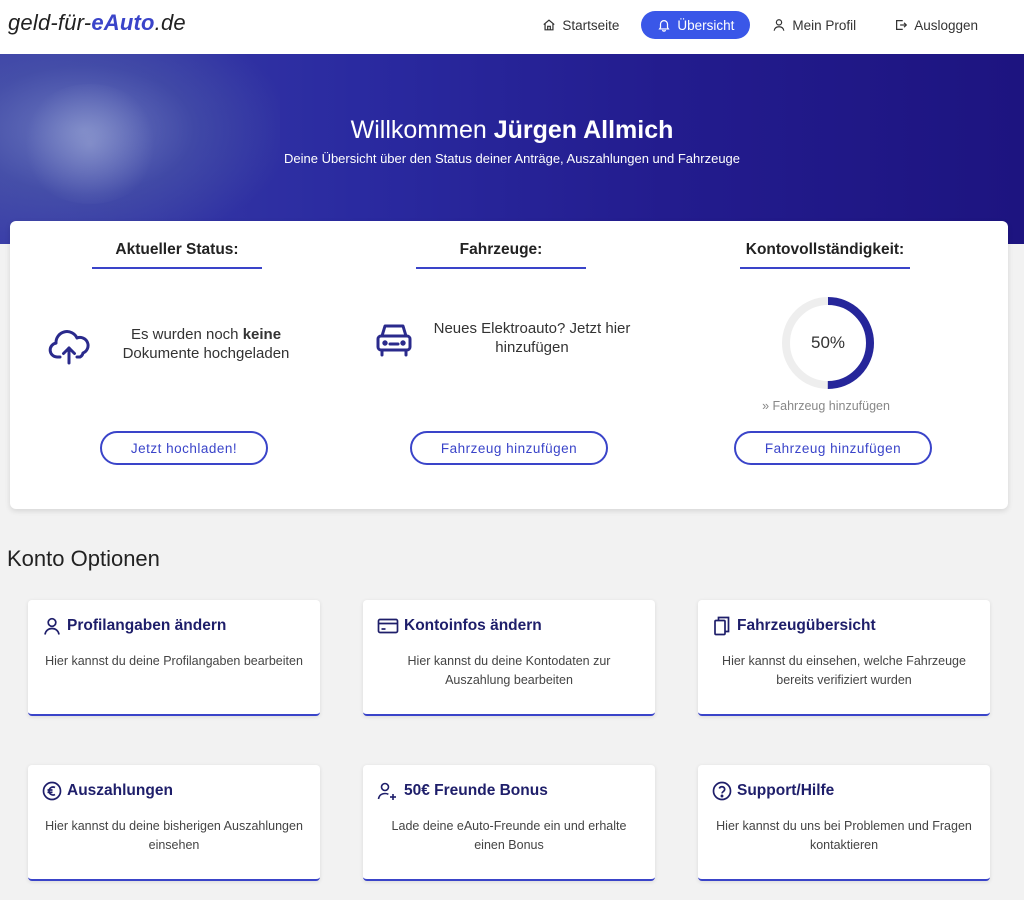 The image size is (1024, 900). I want to click on bell-icon, so click(664, 26).